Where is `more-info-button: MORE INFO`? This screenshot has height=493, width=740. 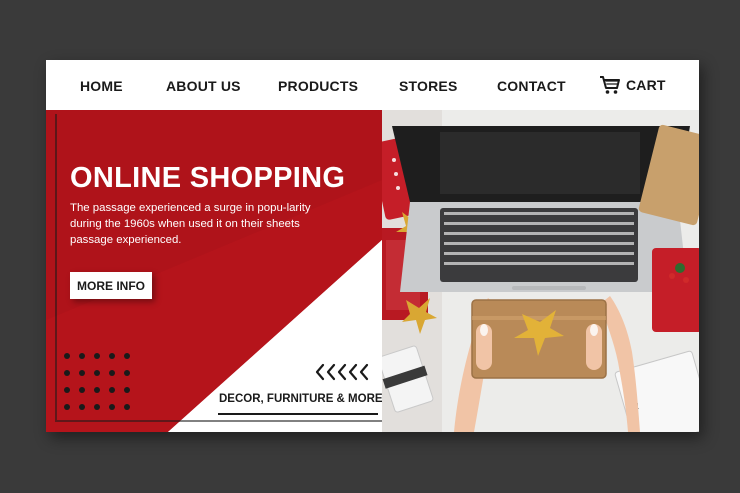 more-info-button: MORE INFO is located at coordinates (111, 285).